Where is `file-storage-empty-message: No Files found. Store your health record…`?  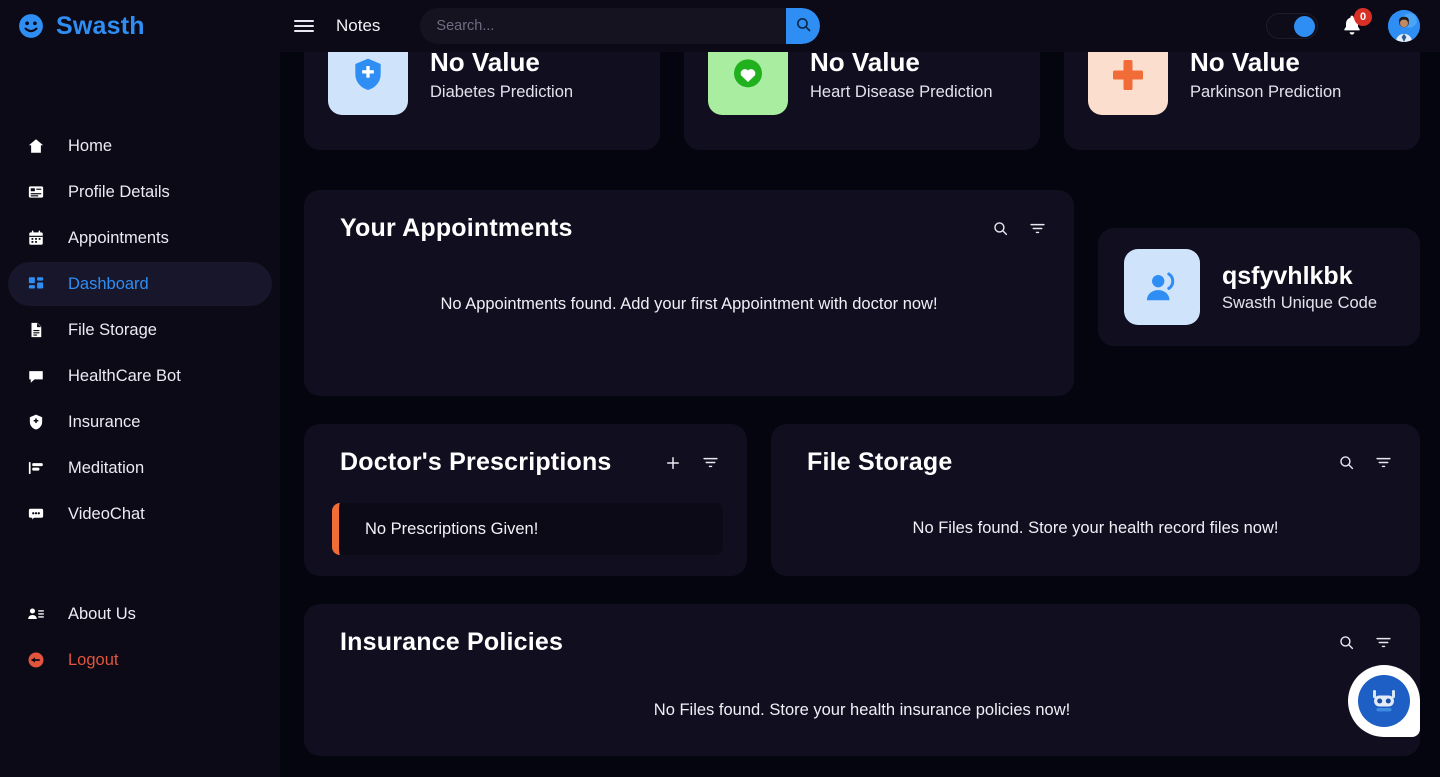 file-storage-empty-message: No Files found. Store your health record… is located at coordinates (1095, 528).